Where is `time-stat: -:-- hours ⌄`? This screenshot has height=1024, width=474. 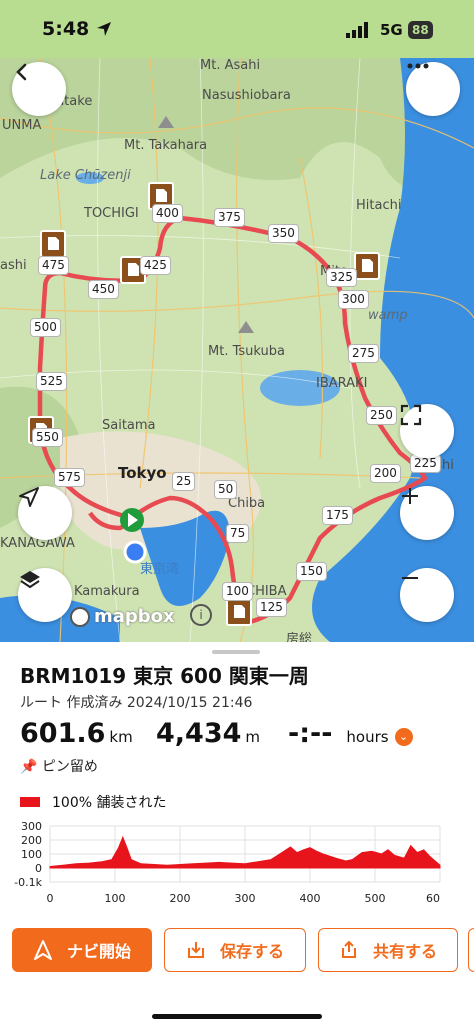
time-stat: -:-- hours ⌄ is located at coordinates (350, 733).